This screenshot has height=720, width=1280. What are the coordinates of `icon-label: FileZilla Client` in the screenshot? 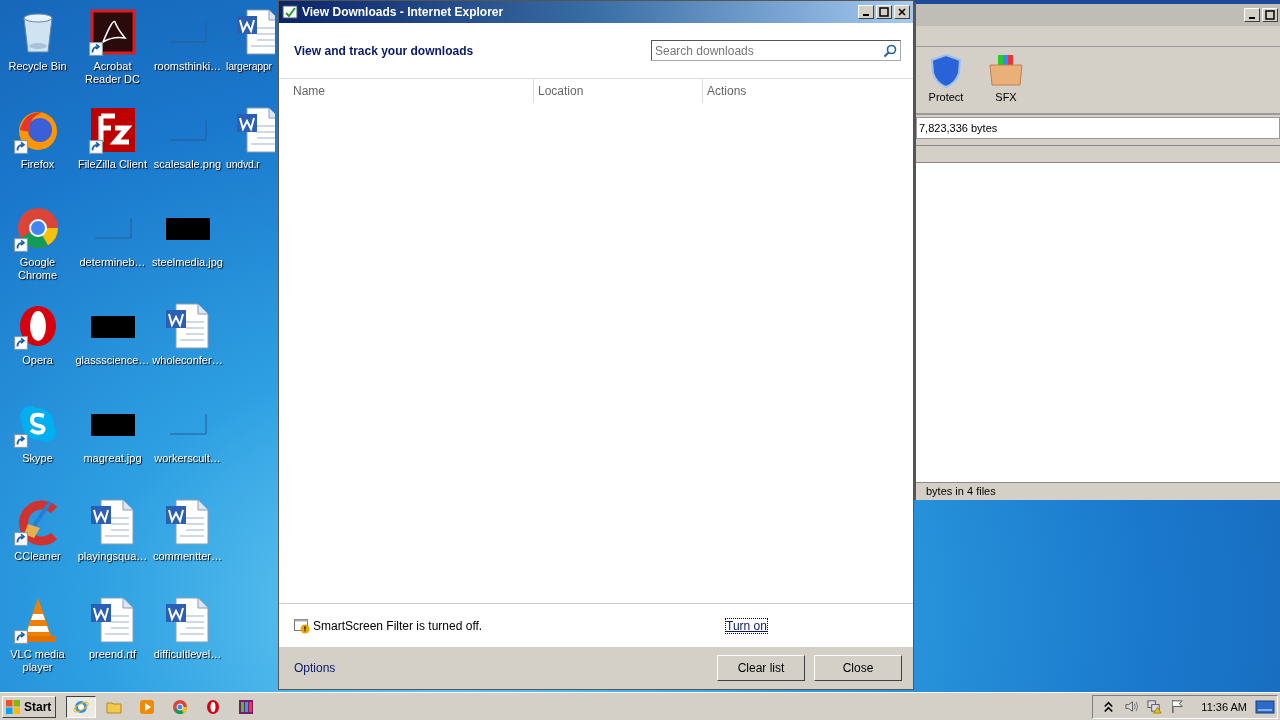 It's located at (112, 164).